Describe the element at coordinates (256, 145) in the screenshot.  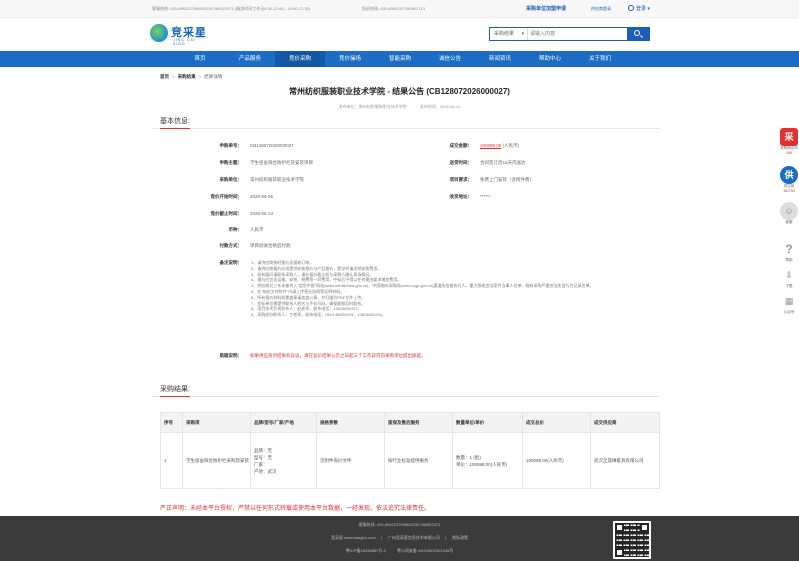
I see `field-purchase-no: 申购单号： CB128072026000027` at that location.